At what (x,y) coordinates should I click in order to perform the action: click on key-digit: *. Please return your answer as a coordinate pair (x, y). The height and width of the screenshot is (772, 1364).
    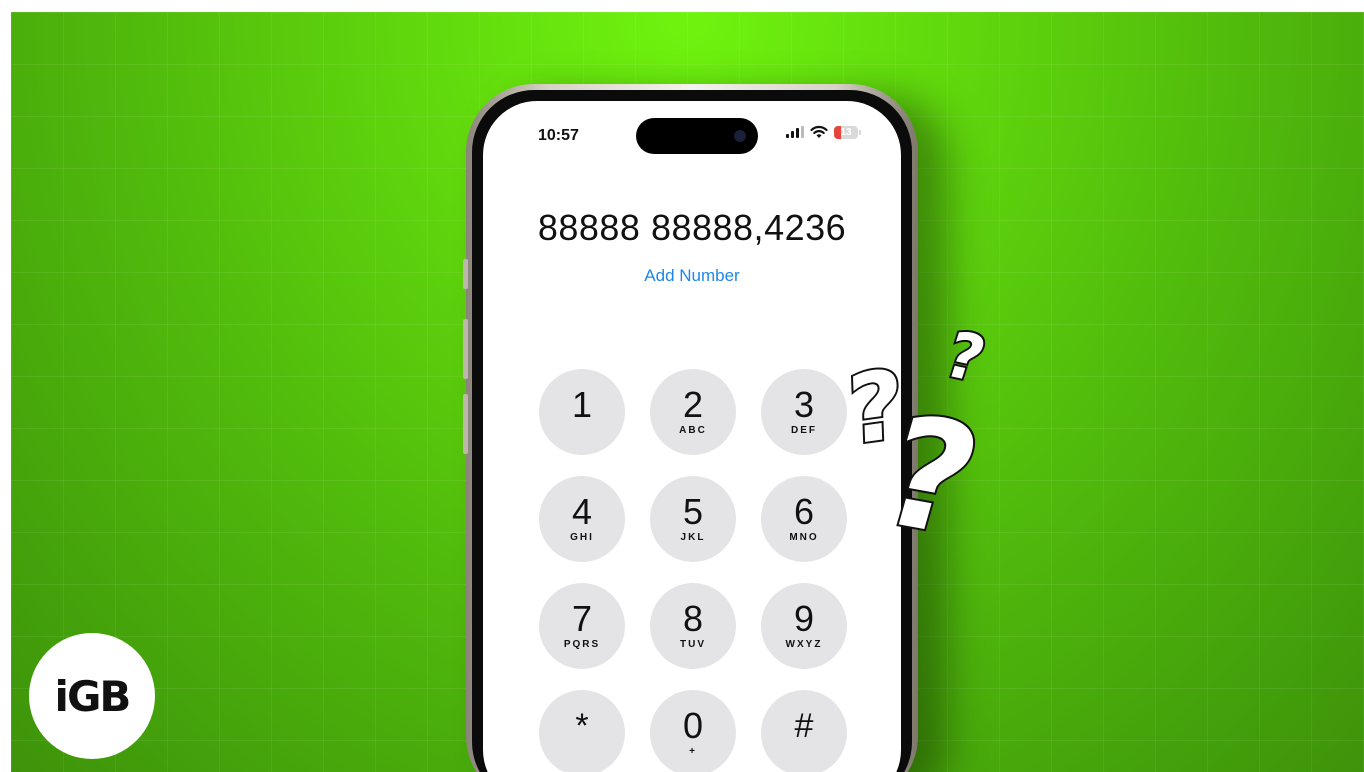
    Looking at the image, I should click on (582, 726).